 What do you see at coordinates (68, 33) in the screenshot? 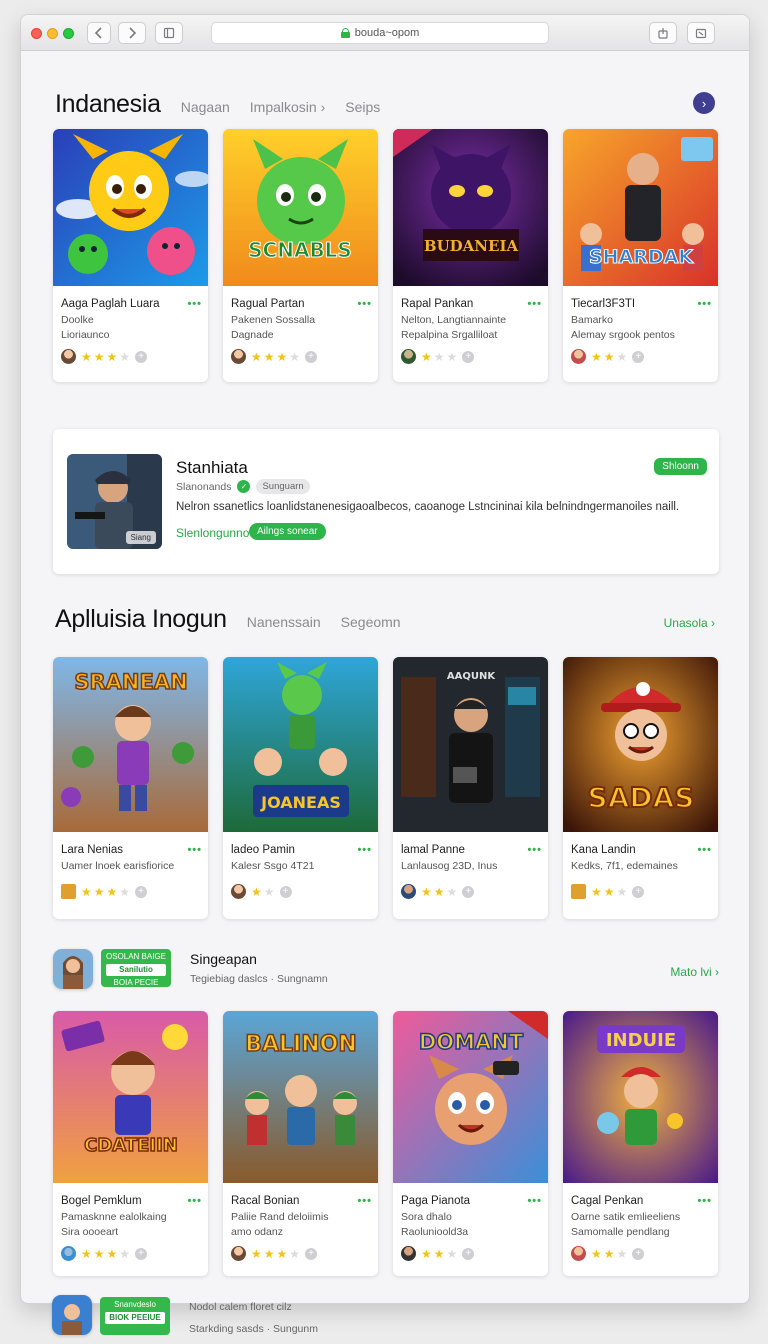
I see `zoom-window-button` at bounding box center [68, 33].